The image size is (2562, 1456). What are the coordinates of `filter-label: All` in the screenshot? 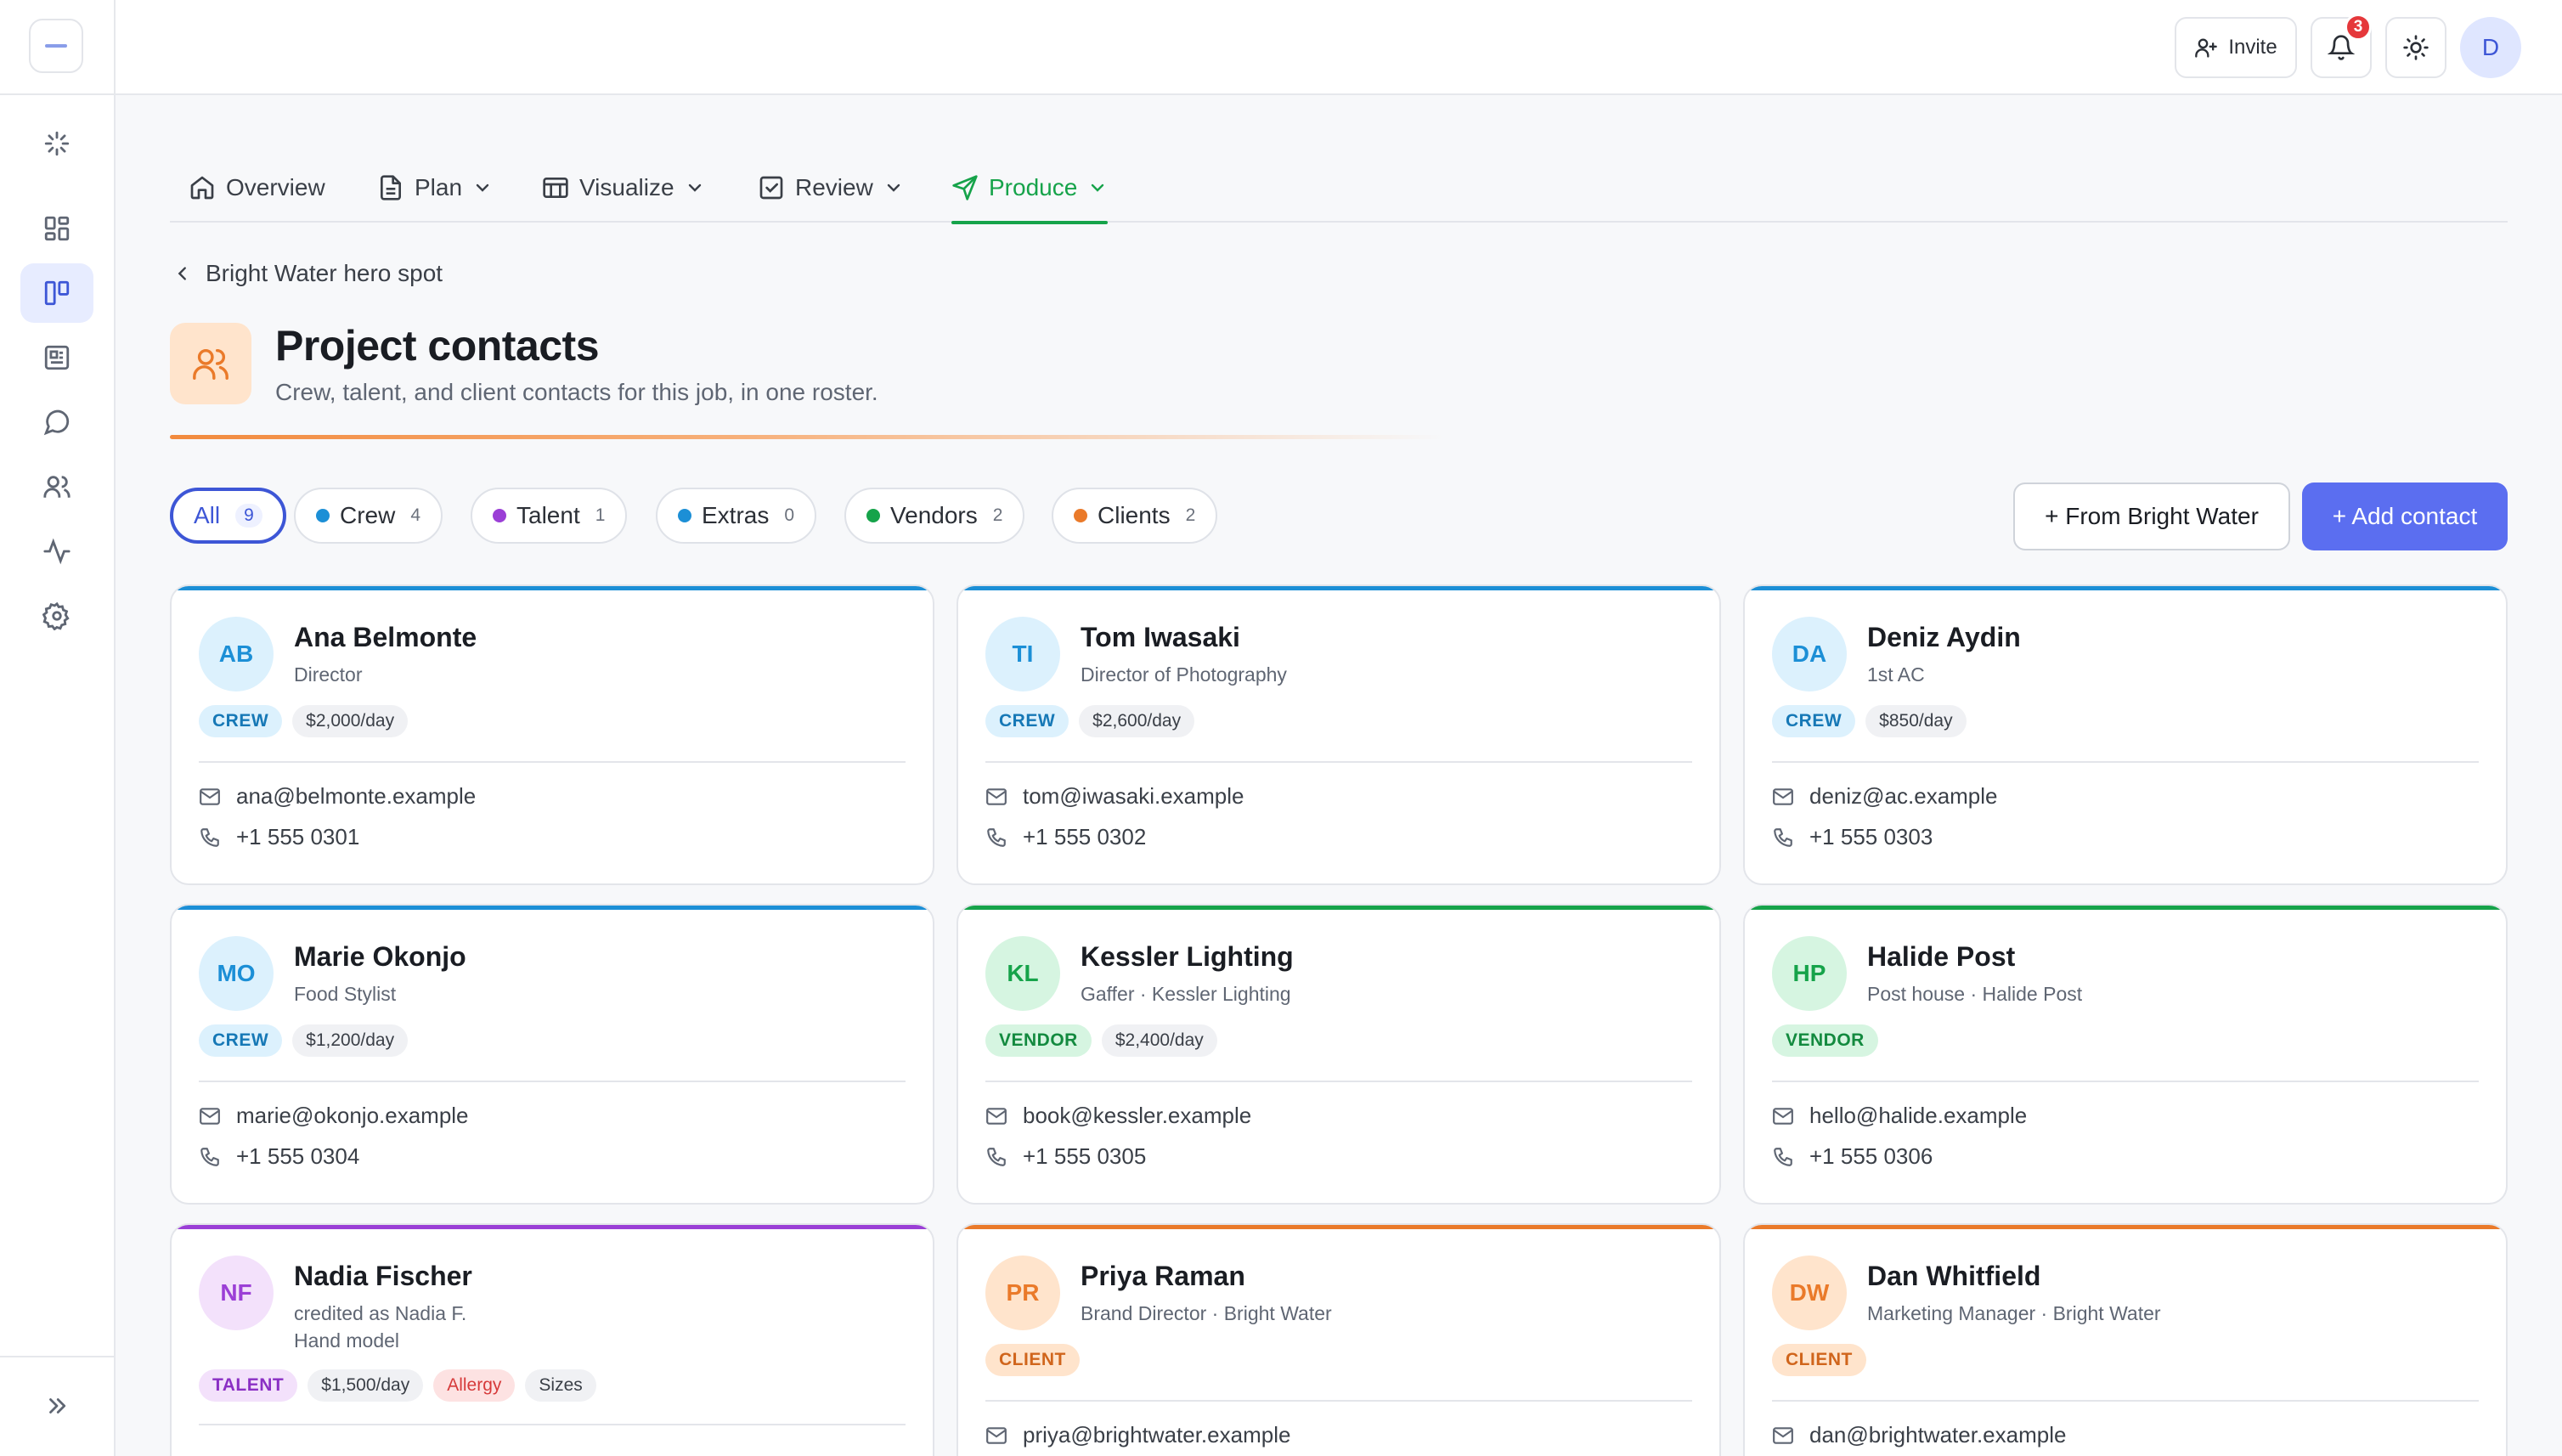 It's located at (207, 515).